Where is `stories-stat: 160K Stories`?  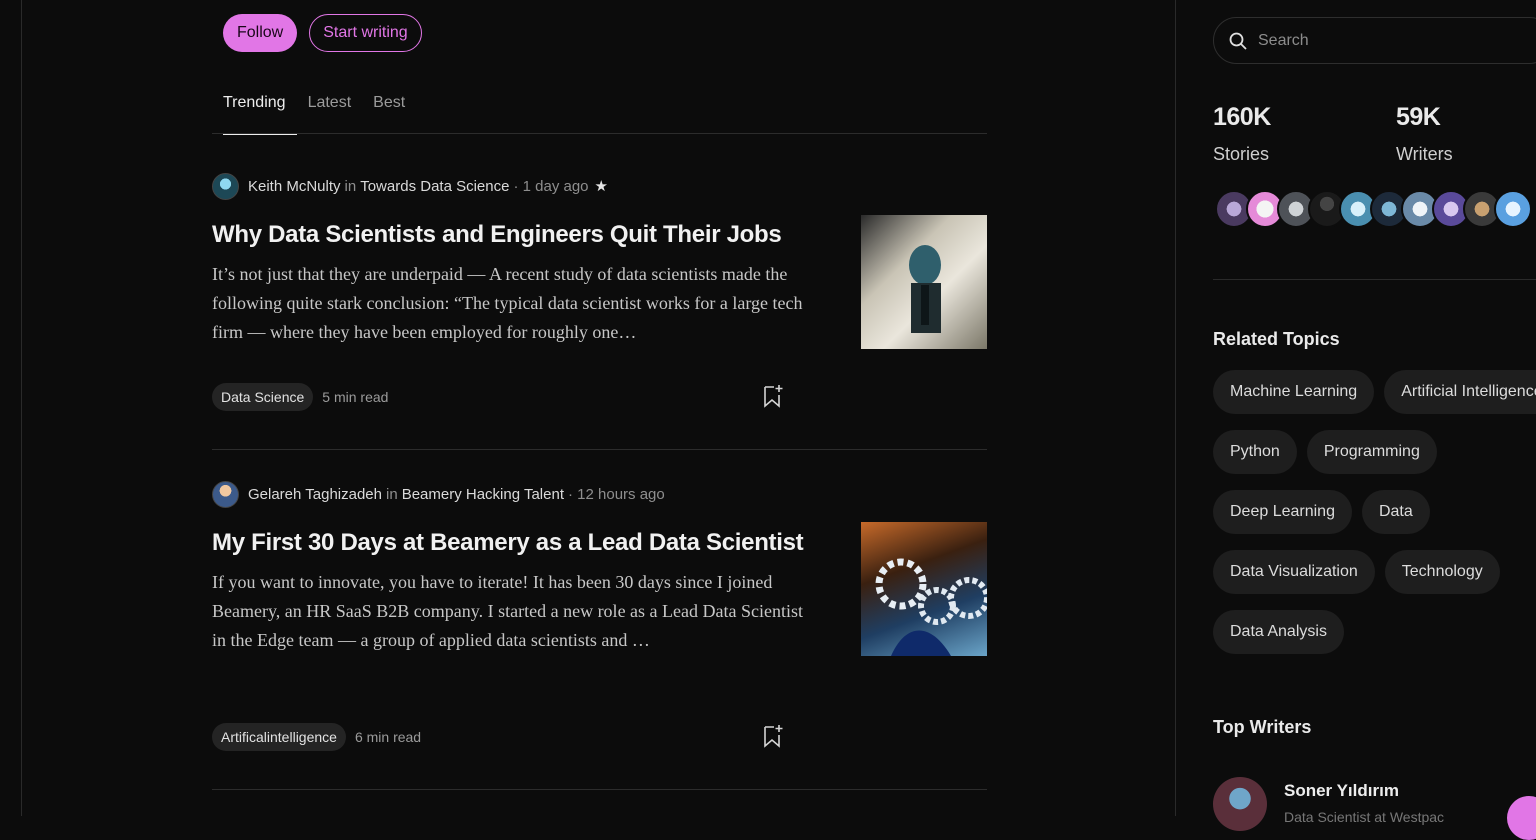 stories-stat: 160K Stories is located at coordinates (1242, 134).